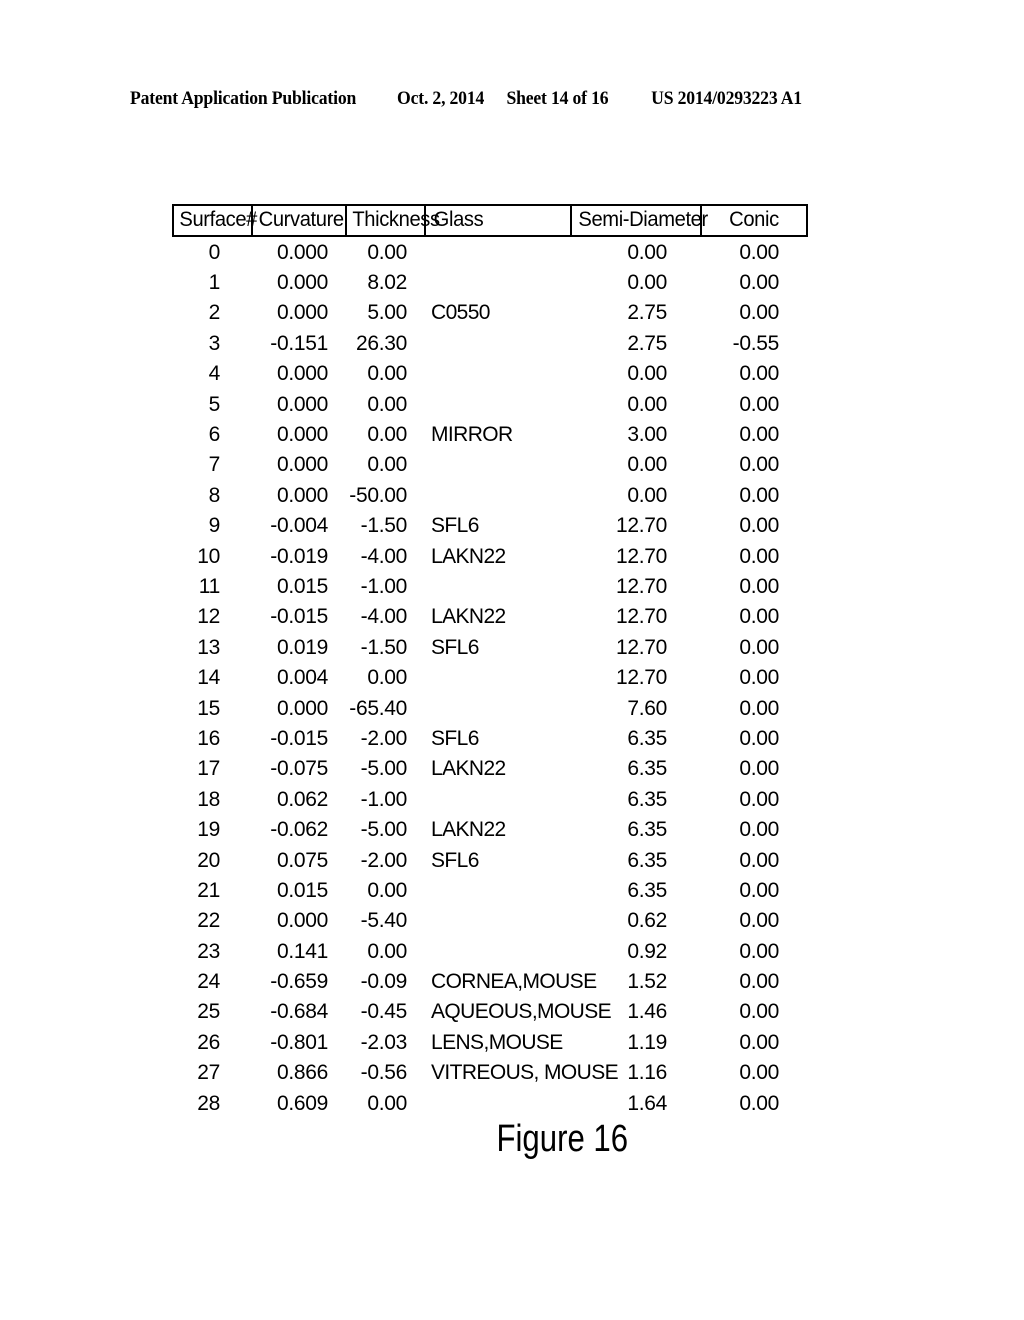 The image size is (1024, 1320). I want to click on cell-surface: 6, so click(214, 435).